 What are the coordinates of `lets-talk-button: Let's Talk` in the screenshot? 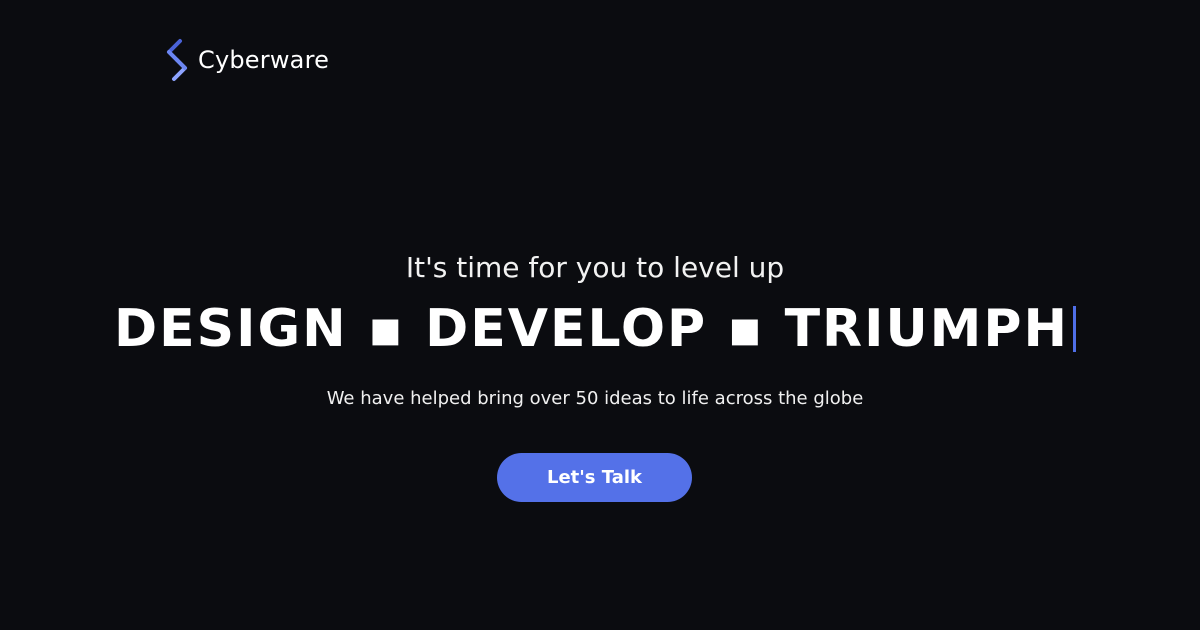 It's located at (594, 477).